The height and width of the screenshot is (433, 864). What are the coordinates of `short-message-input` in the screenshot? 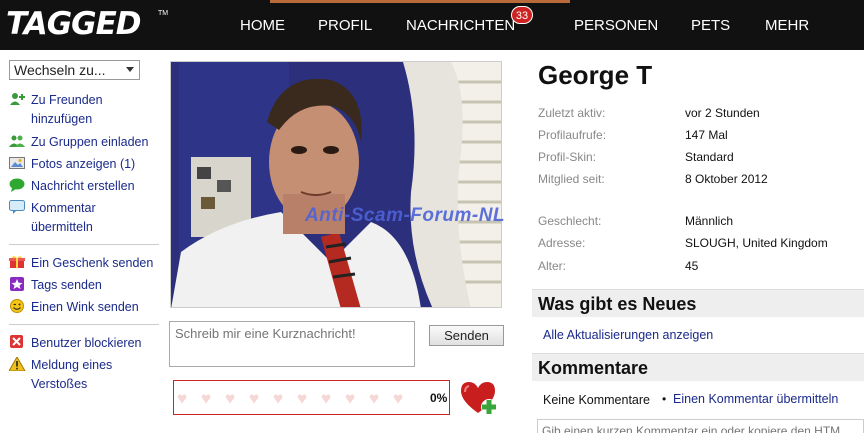 It's located at (292, 344).